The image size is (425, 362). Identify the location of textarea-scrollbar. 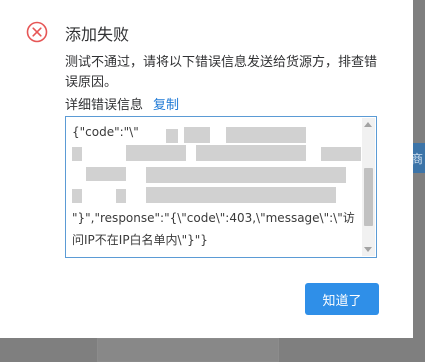
(368, 187).